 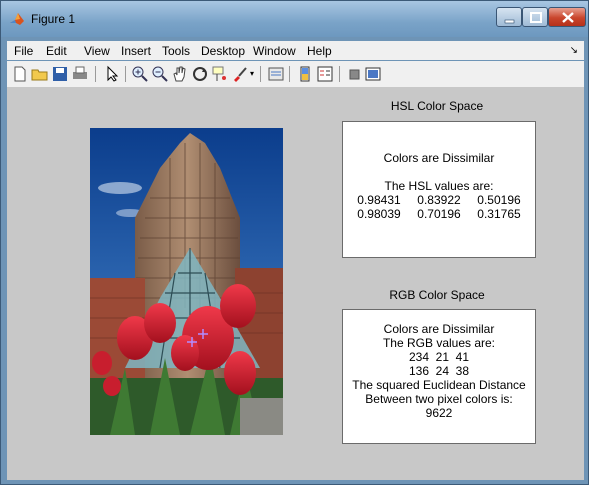 What do you see at coordinates (40, 74) in the screenshot?
I see `open-file-icon` at bounding box center [40, 74].